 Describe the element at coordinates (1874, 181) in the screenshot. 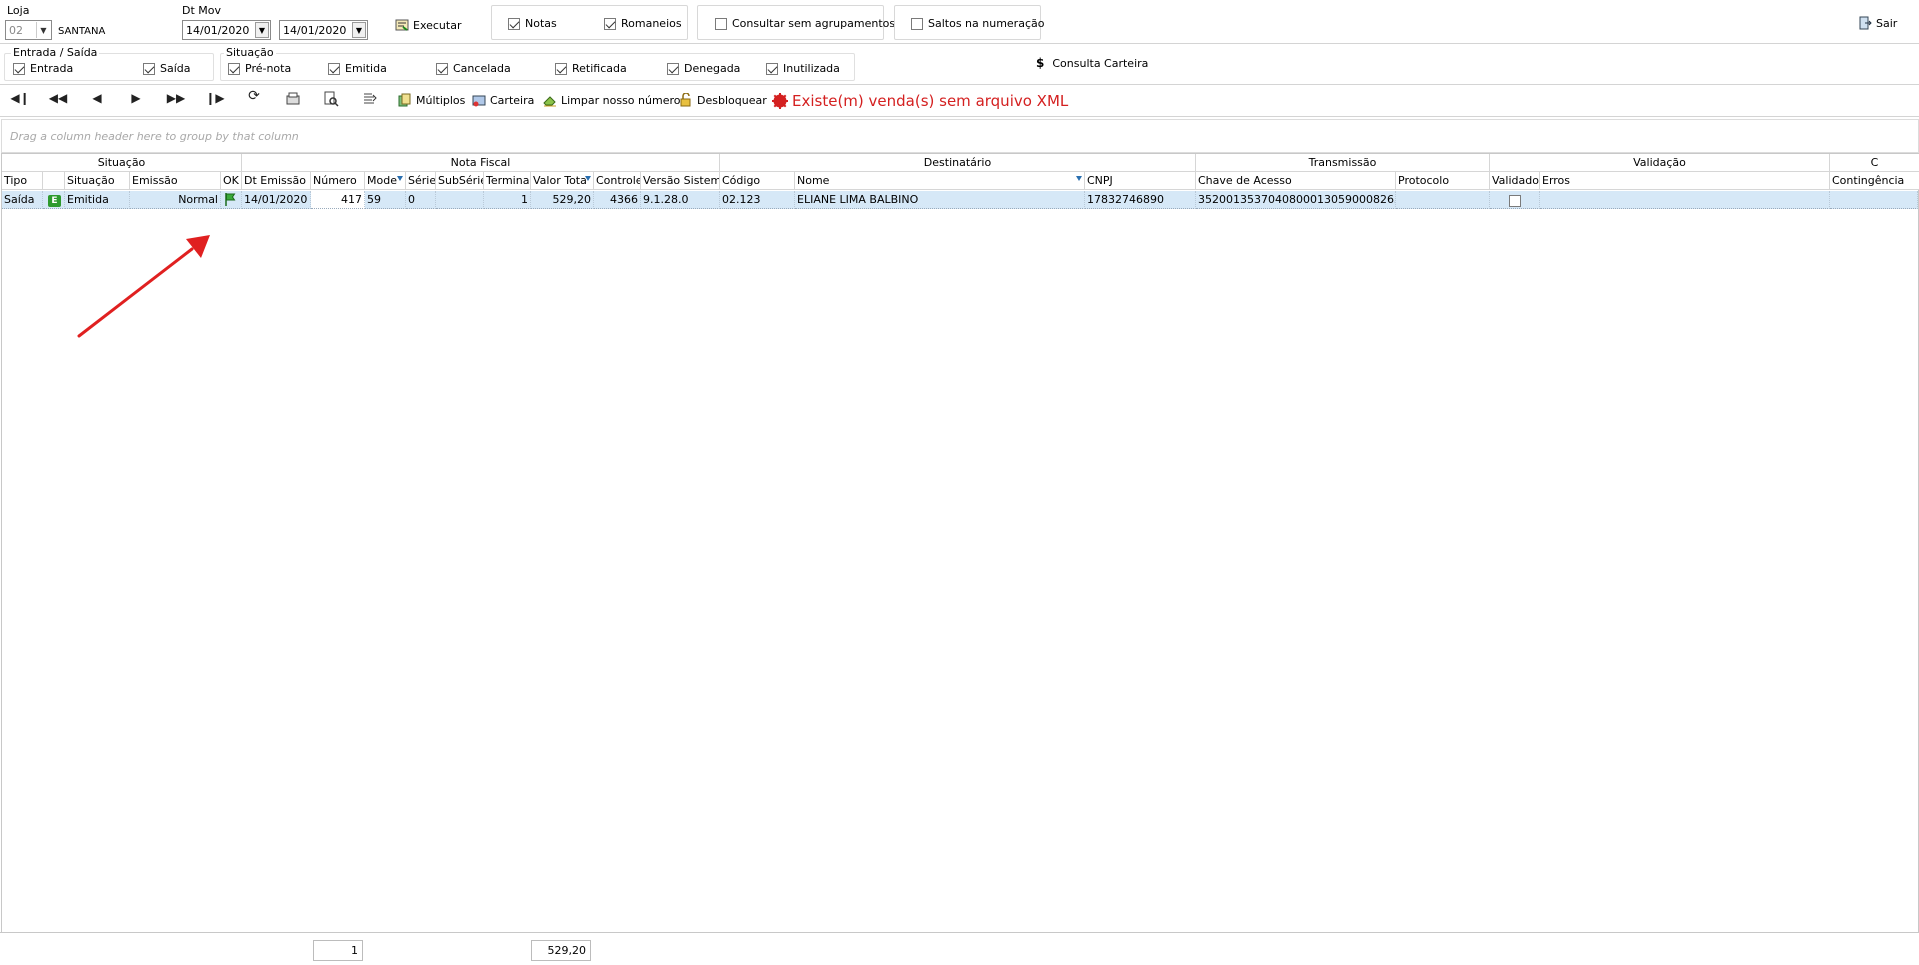

I see `col-contingencia: Contingência` at that location.